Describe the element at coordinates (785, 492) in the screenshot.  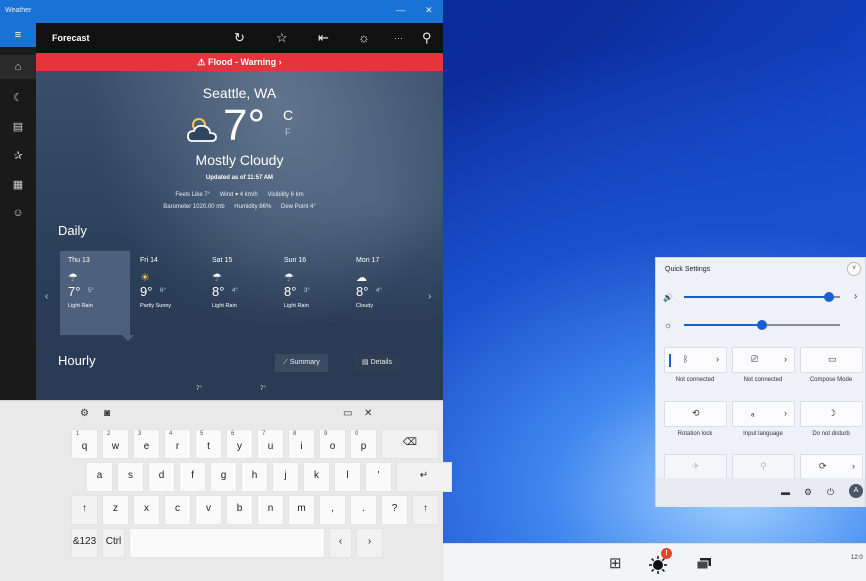
I see `battery-icon: ▬` at that location.